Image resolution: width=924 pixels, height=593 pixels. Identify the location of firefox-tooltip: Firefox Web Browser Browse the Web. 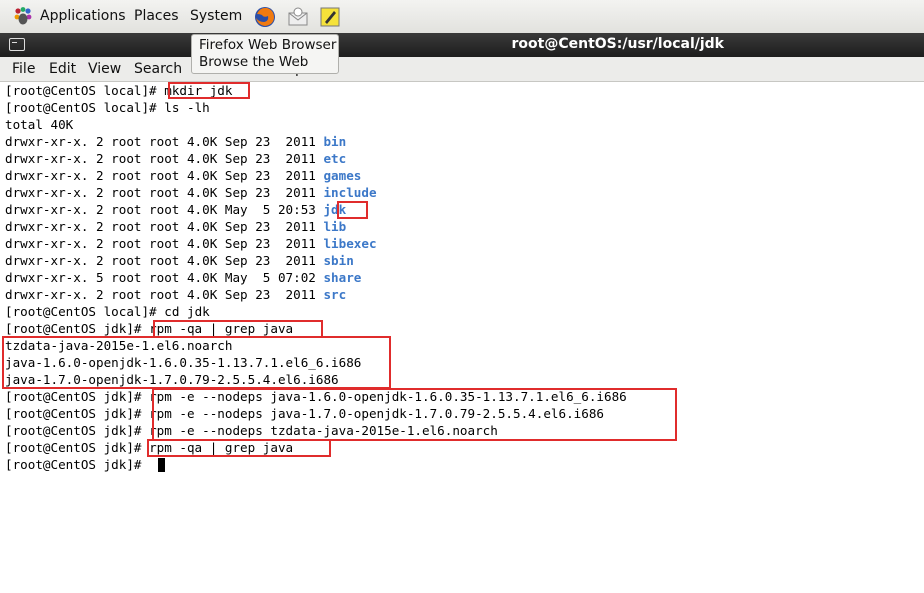
(265, 54).